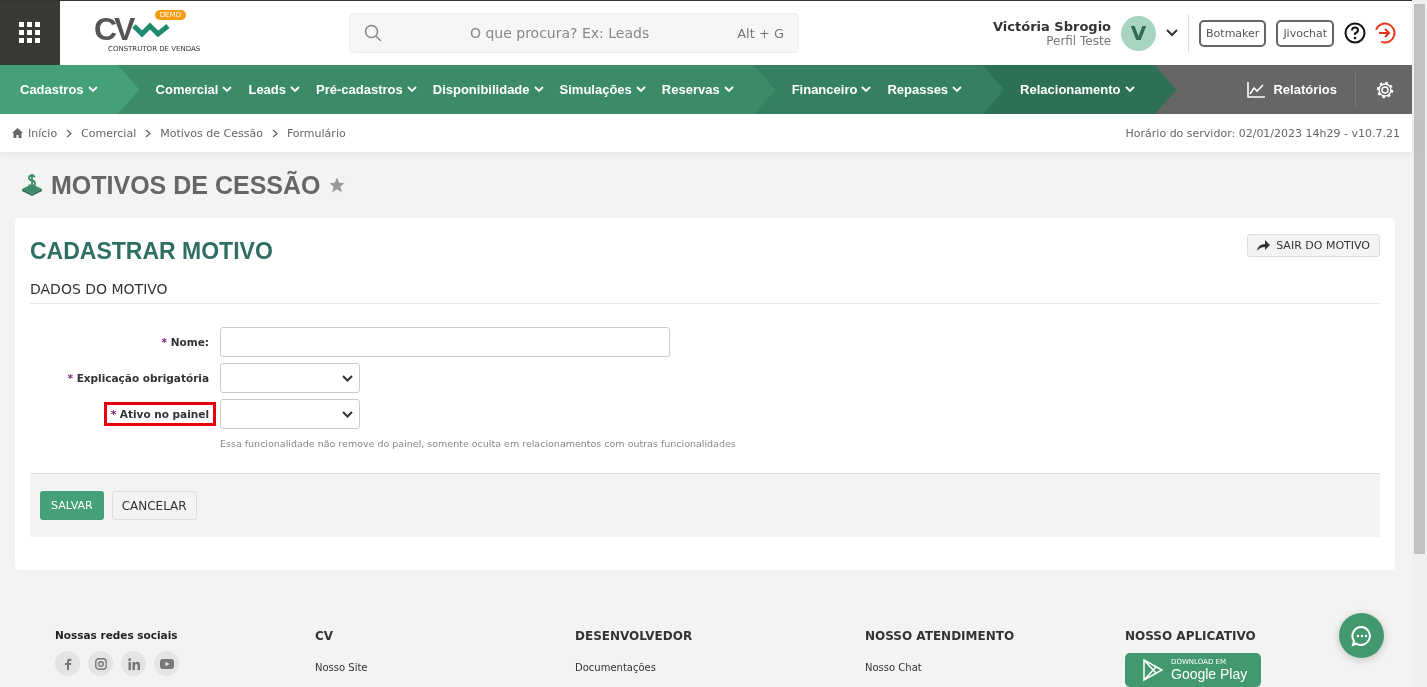  Describe the element at coordinates (373, 33) in the screenshot. I see `search-icon` at that location.